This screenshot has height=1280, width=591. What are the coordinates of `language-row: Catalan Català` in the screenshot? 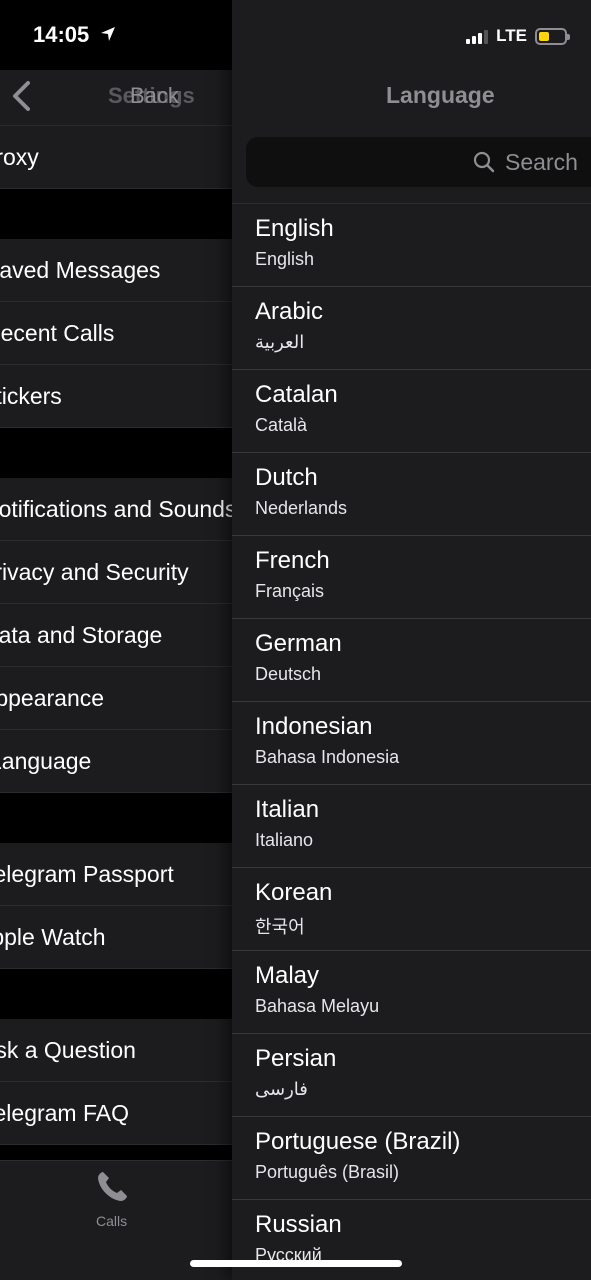 It's located at (411, 411).